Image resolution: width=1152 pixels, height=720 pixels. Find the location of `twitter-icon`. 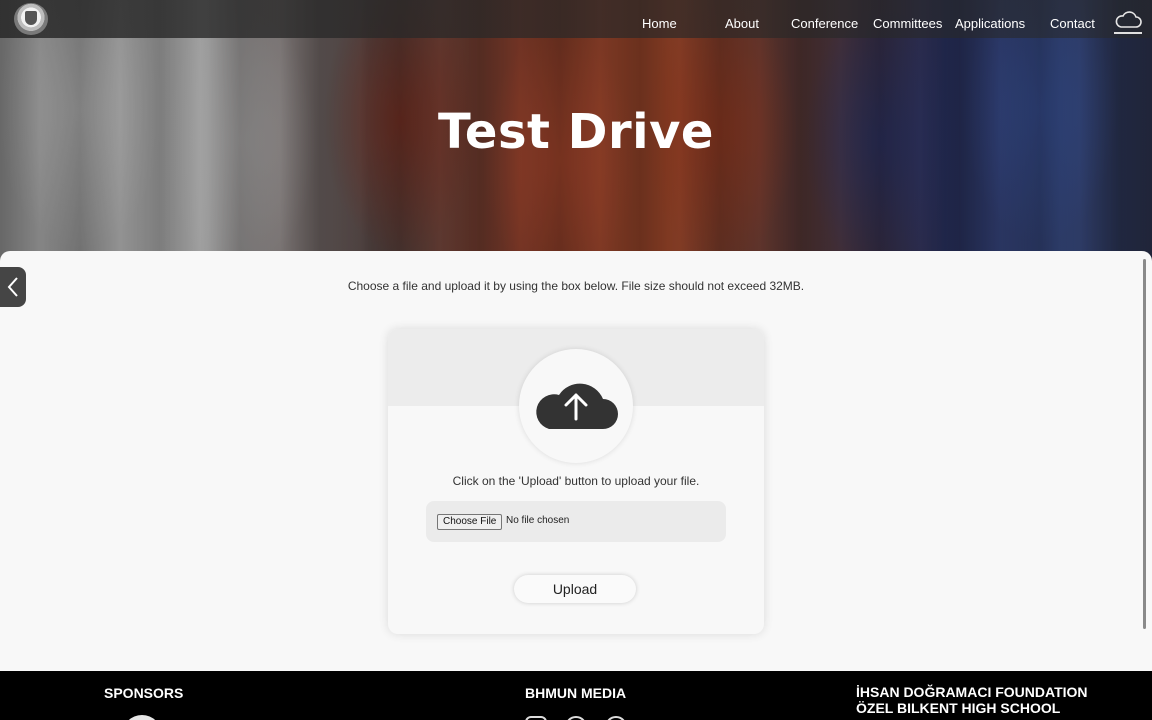

twitter-icon is located at coordinates (616, 718).